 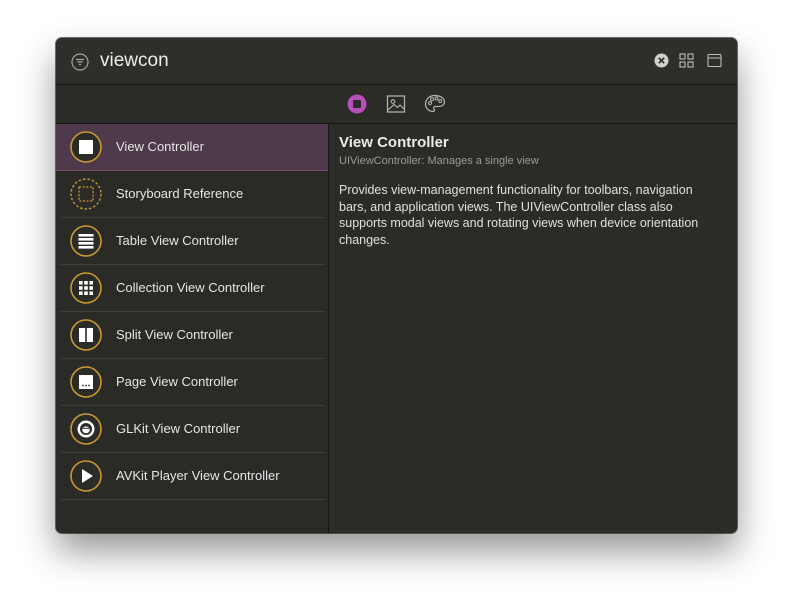 What do you see at coordinates (435, 104) in the screenshot?
I see `palette-icon` at bounding box center [435, 104].